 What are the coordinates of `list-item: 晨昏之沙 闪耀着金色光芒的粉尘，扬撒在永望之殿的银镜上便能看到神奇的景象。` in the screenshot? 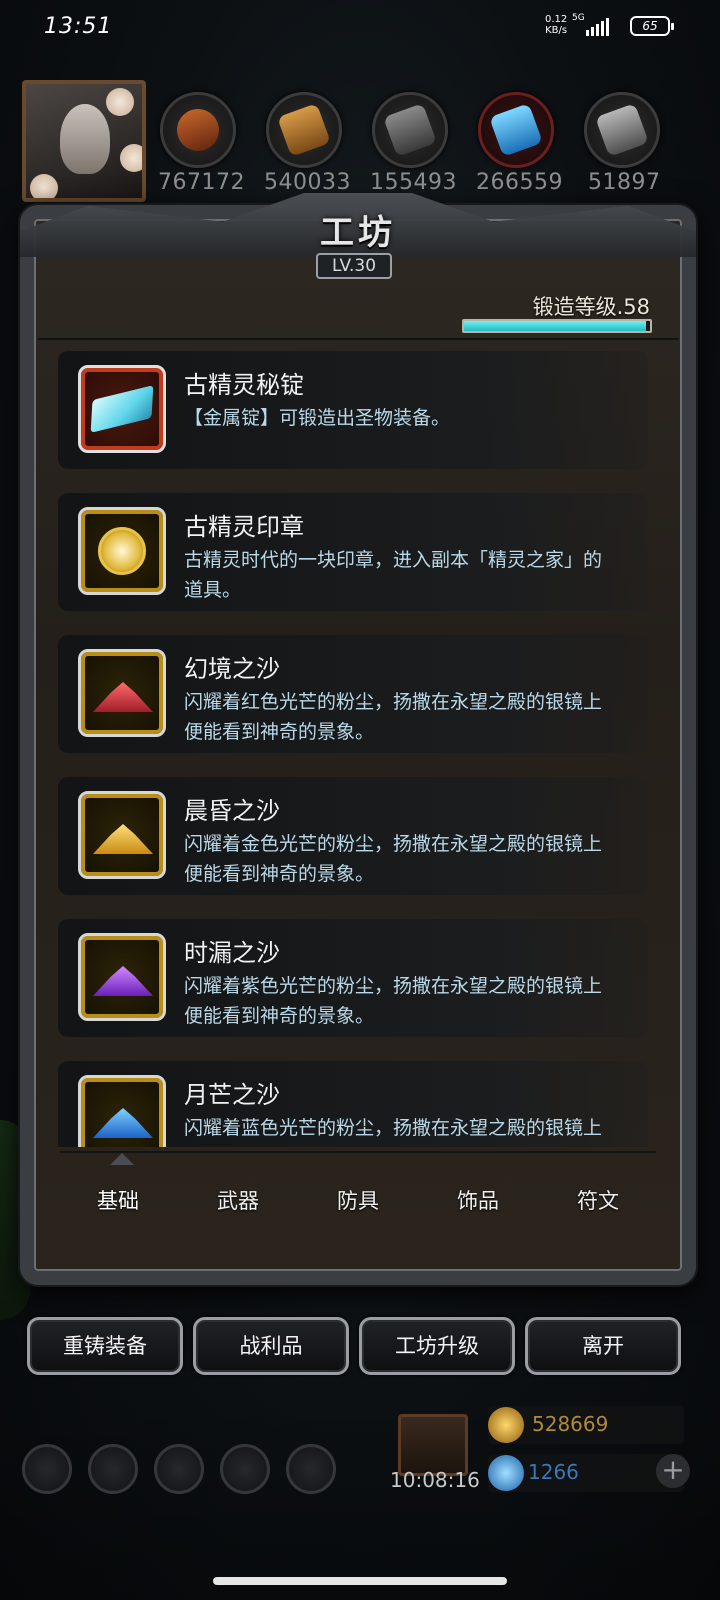 It's located at (353, 836).